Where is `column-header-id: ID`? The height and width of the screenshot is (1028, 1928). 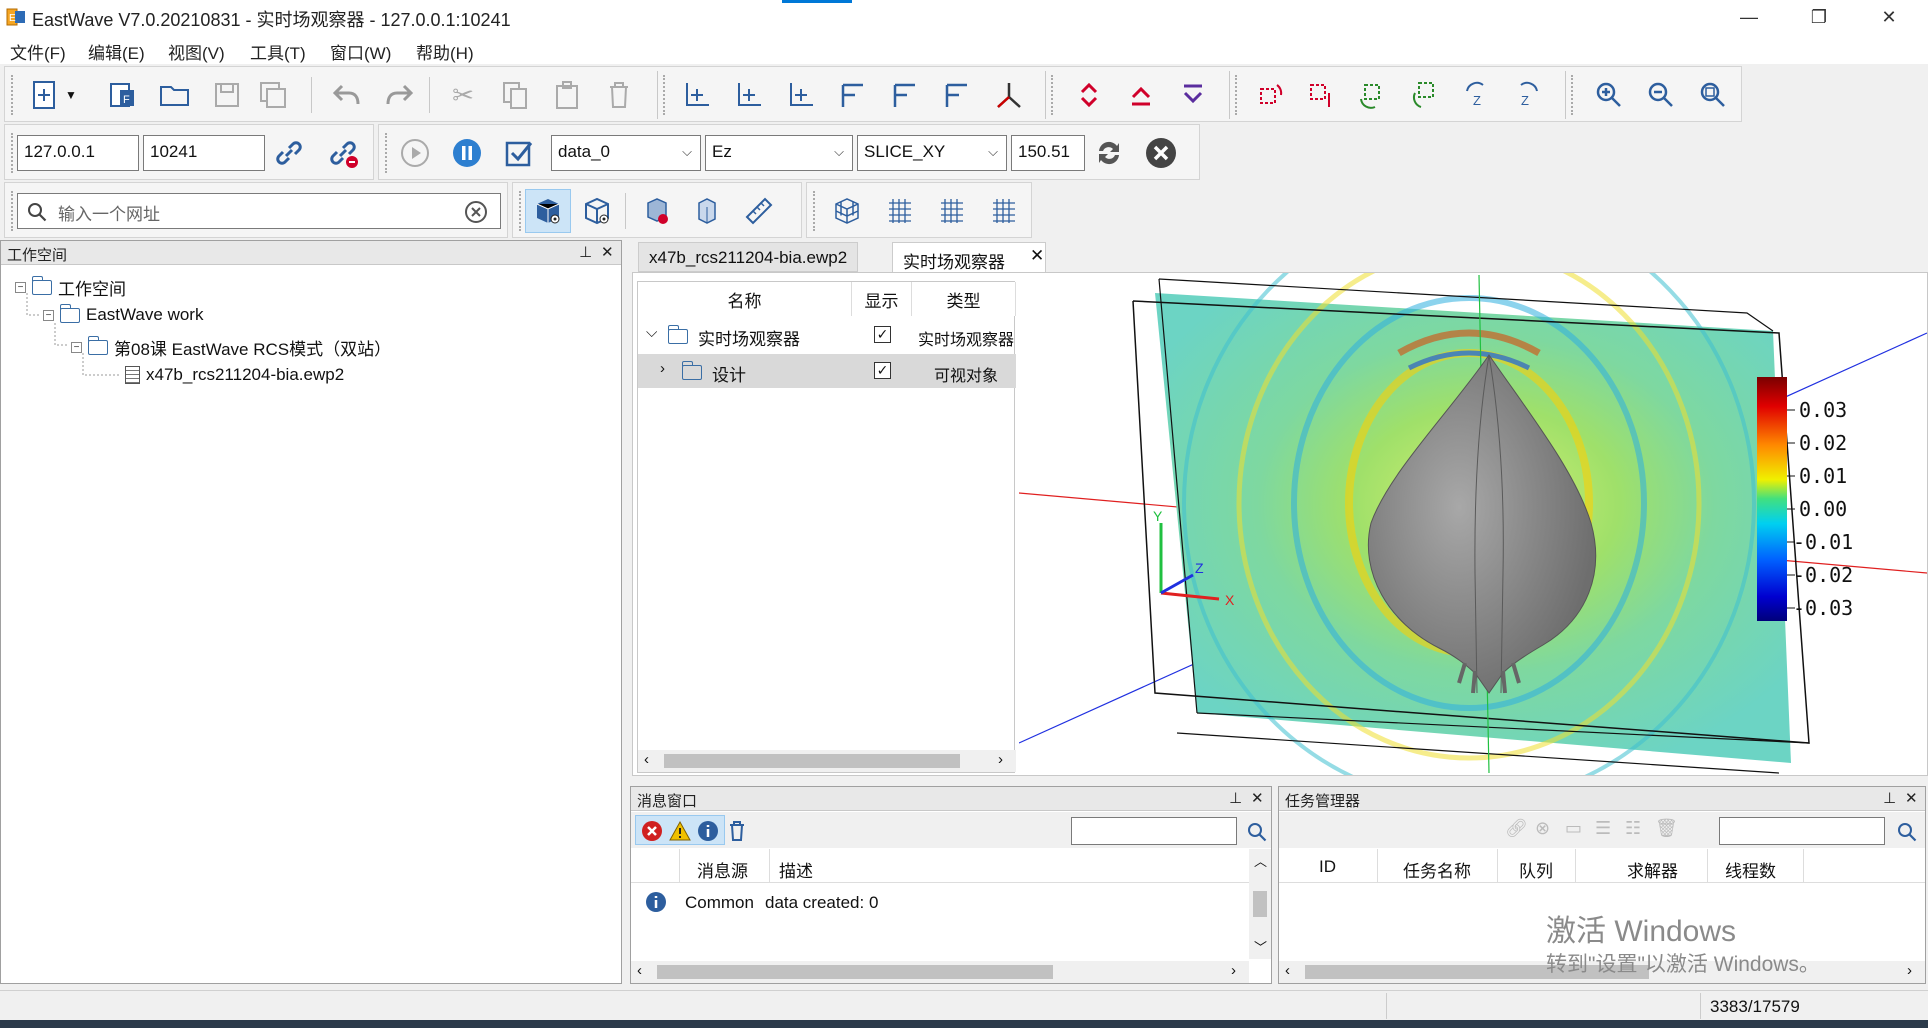 column-header-id: ID is located at coordinates (1327, 867).